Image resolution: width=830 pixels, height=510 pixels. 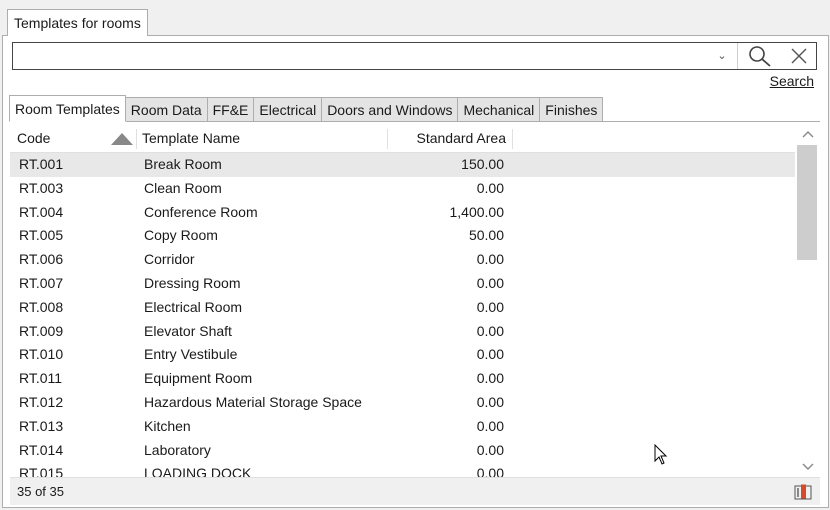 I want to click on search-button, so click(x=759, y=56).